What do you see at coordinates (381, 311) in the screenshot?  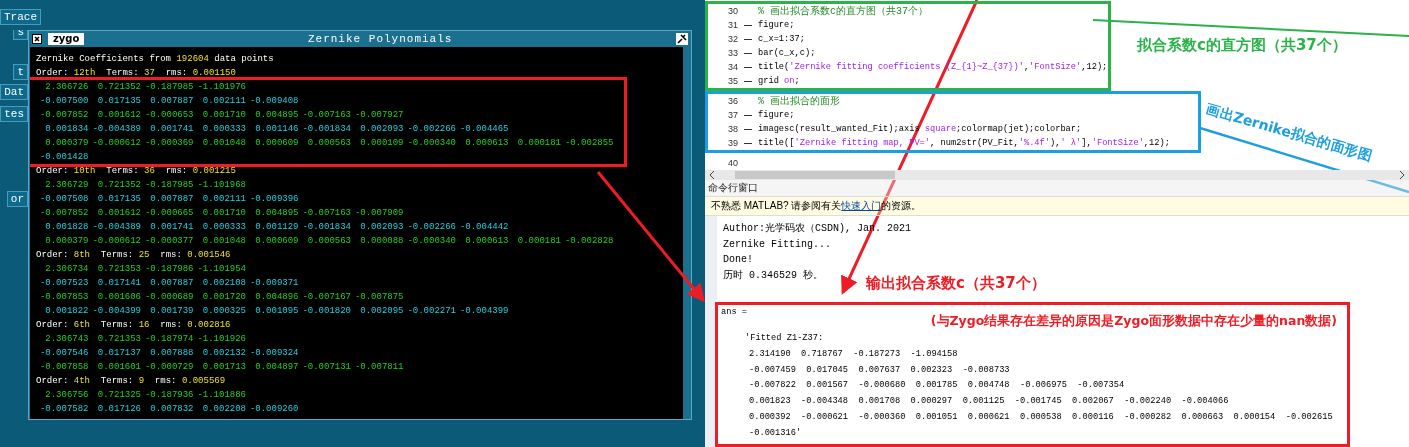 I see `coefficient-value: 0.002095` at bounding box center [381, 311].